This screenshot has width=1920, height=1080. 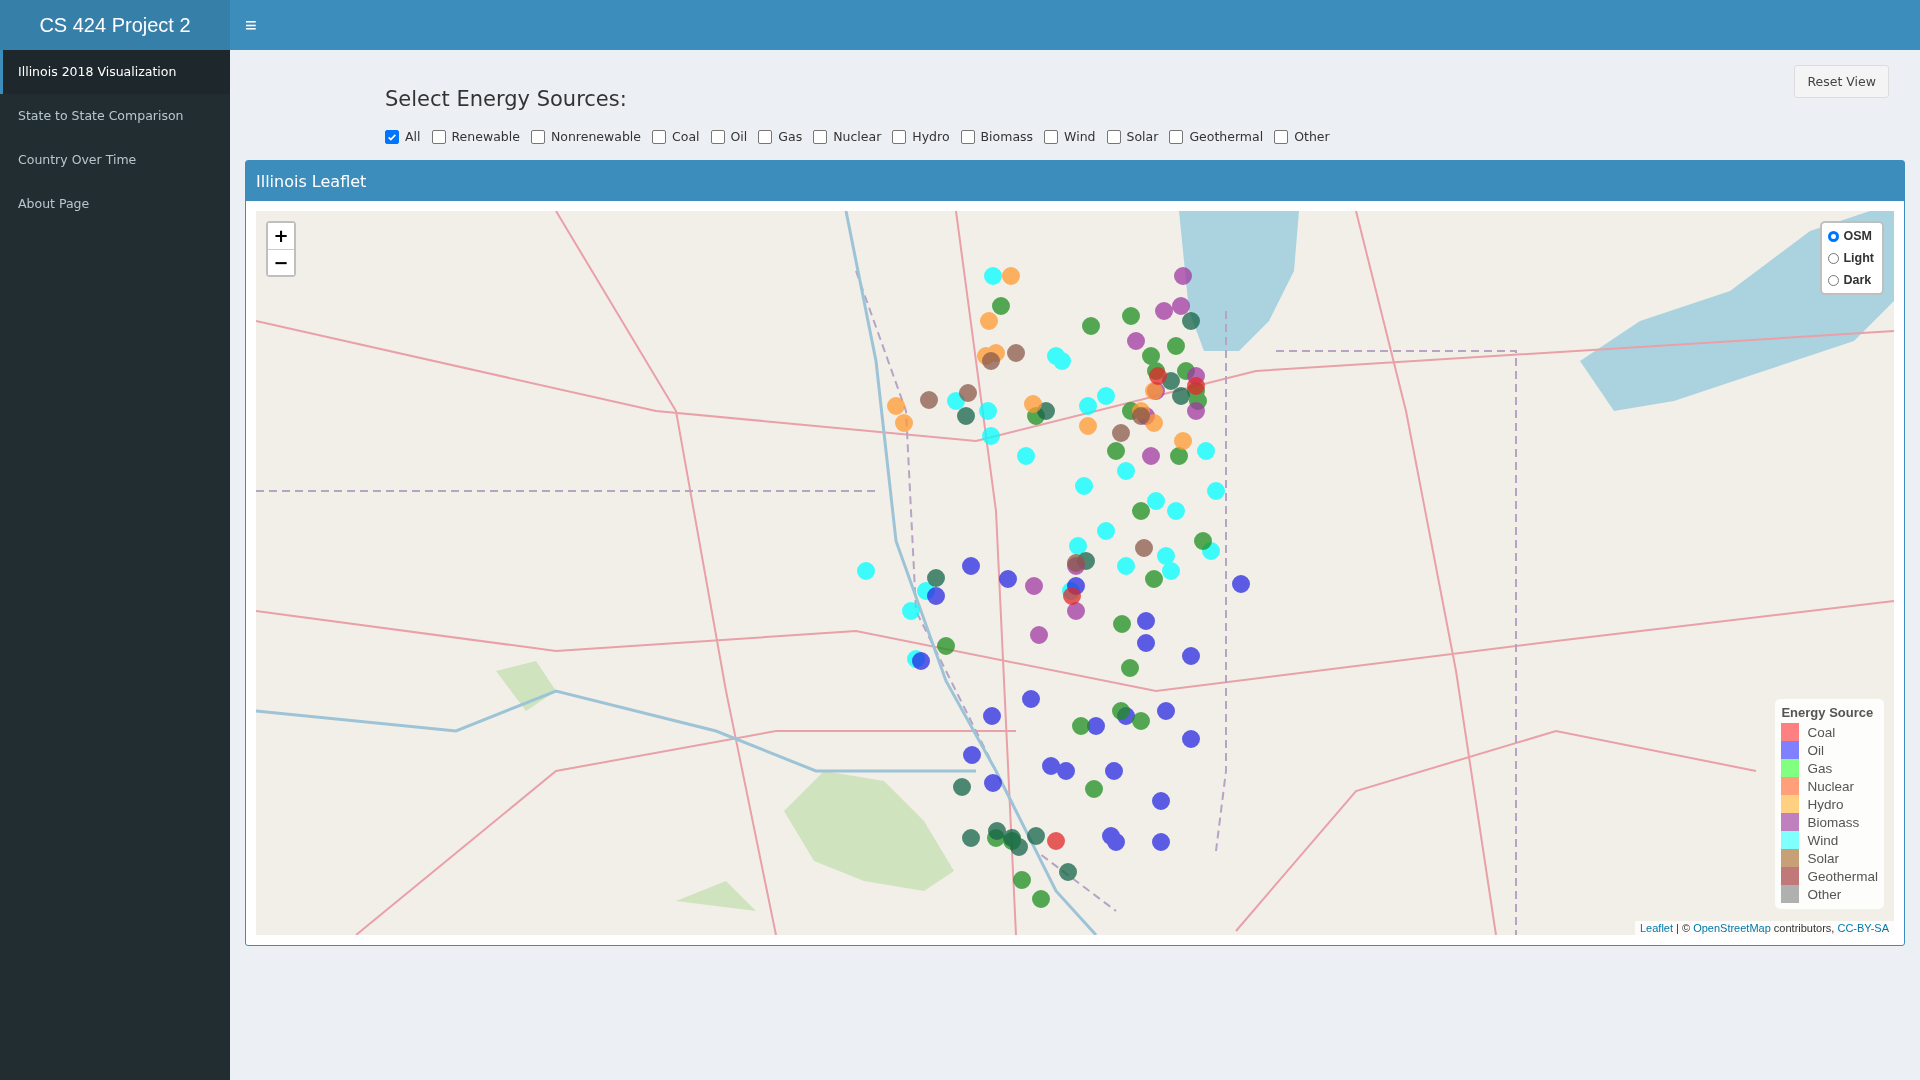 I want to click on checkbox-label: Geothermal, so click(x=1226, y=136).